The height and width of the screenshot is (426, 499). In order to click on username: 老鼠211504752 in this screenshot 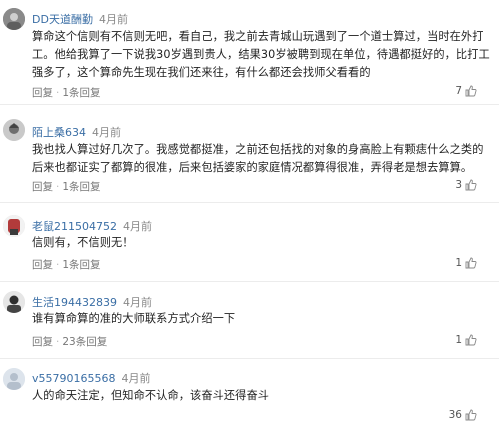, I will do `click(74, 226)`.